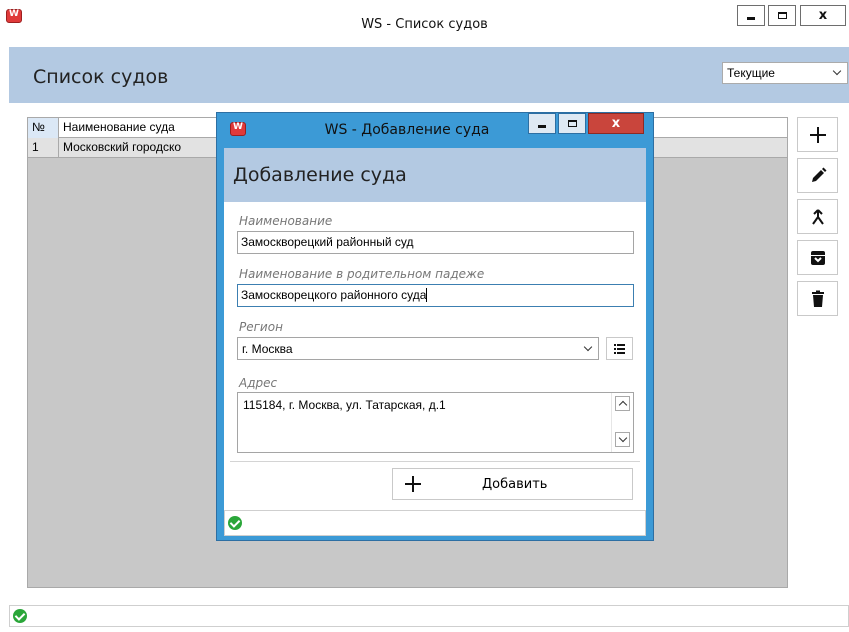  What do you see at coordinates (43, 148) in the screenshot?
I see `cell-number: 1` at bounding box center [43, 148].